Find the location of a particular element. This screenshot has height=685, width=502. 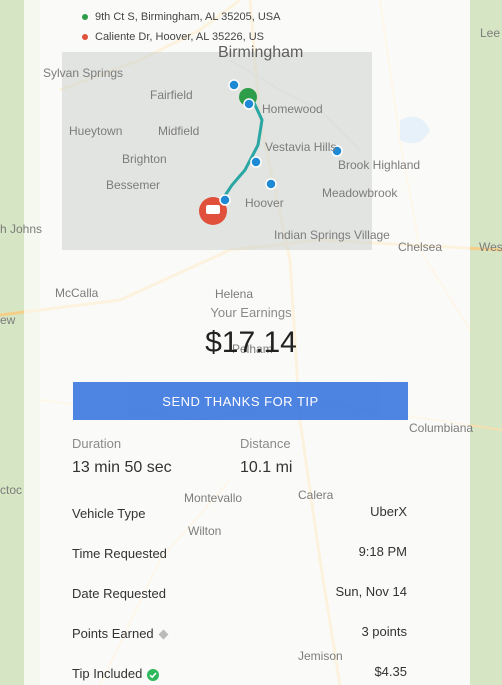

points-earned-value: 3 points is located at coordinates (384, 631).